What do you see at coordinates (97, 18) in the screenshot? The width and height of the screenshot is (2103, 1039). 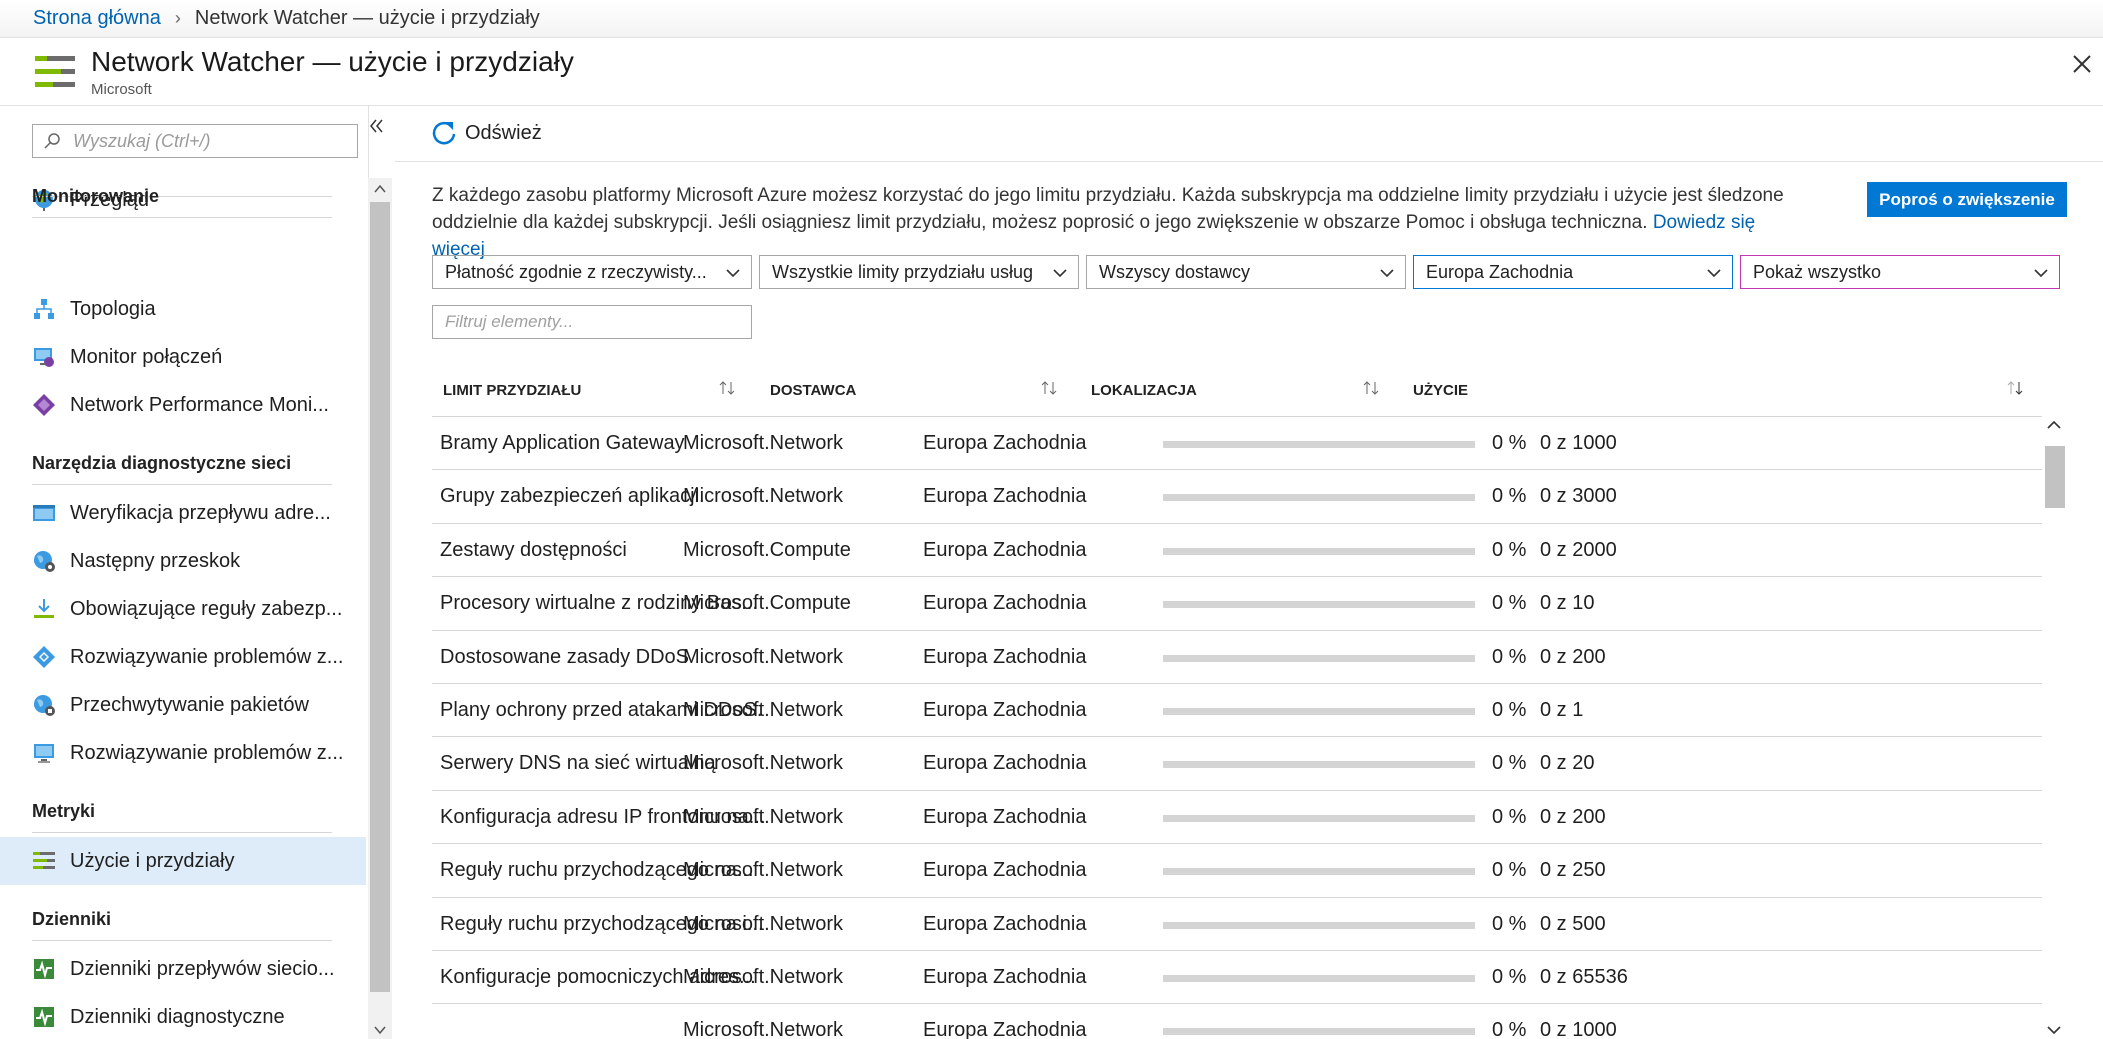 I see `breadcrumb-home-link: Strona główna` at bounding box center [97, 18].